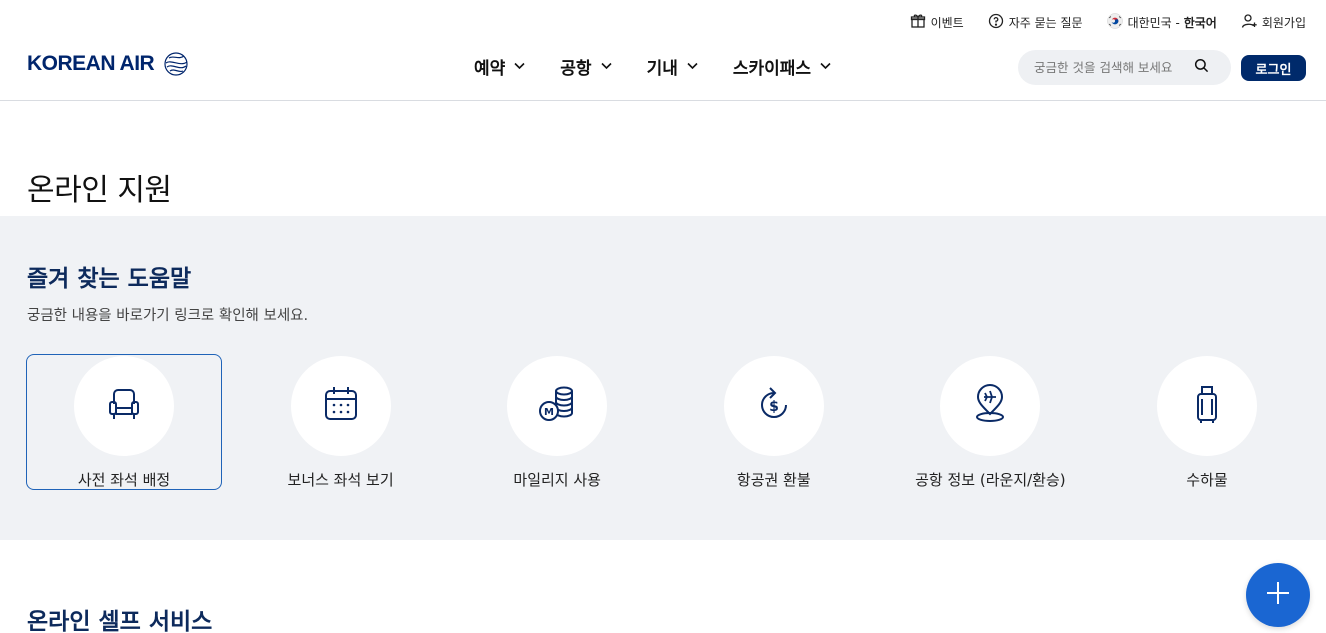 Image resolution: width=1326 pixels, height=633 pixels. I want to click on favorite-item-seat-assignment: 사전 좌석 배정, so click(124, 422).